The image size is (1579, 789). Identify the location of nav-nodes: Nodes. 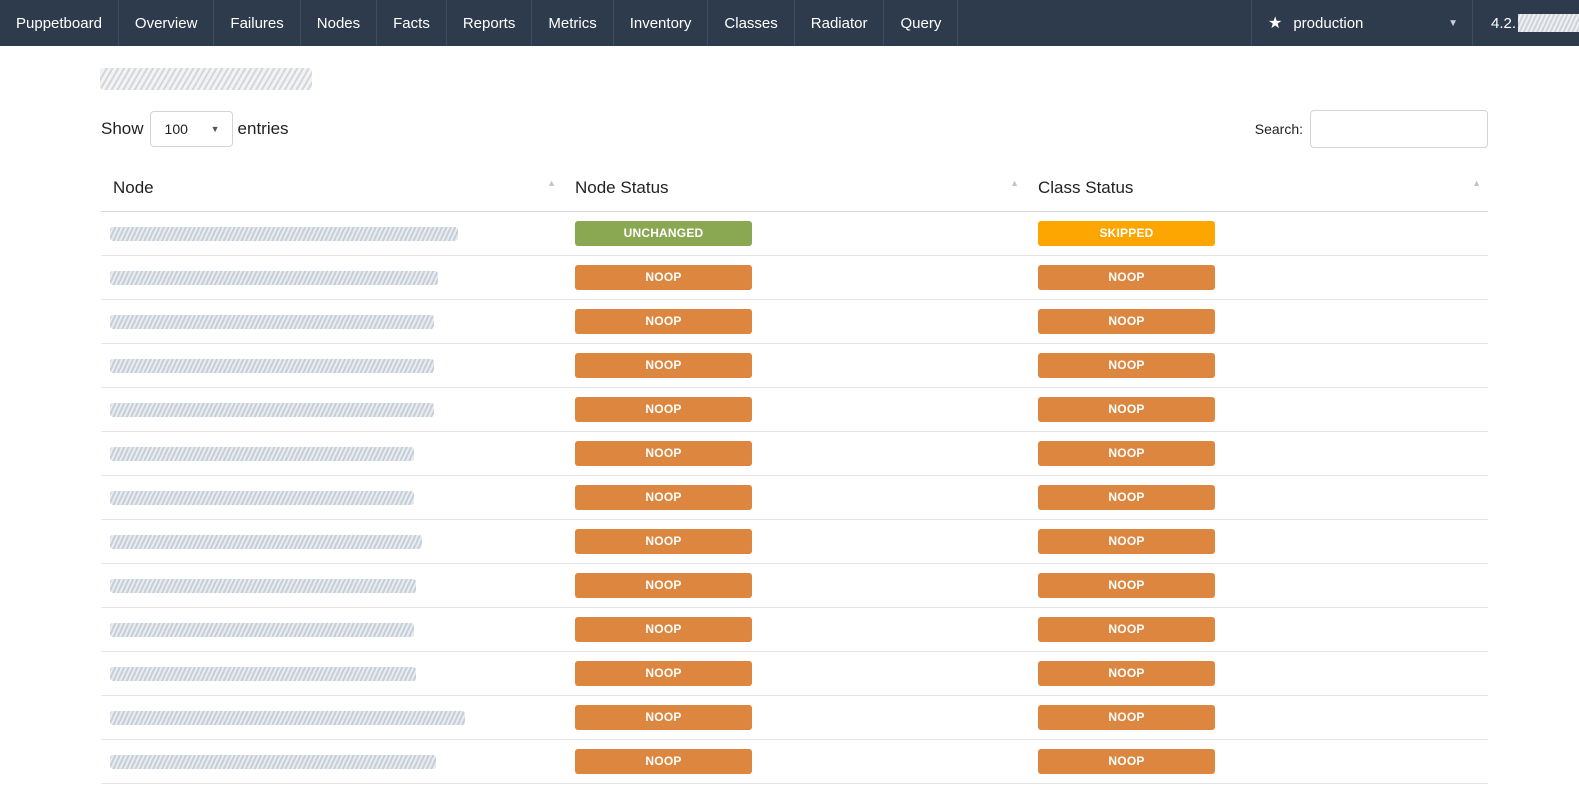
(339, 23).